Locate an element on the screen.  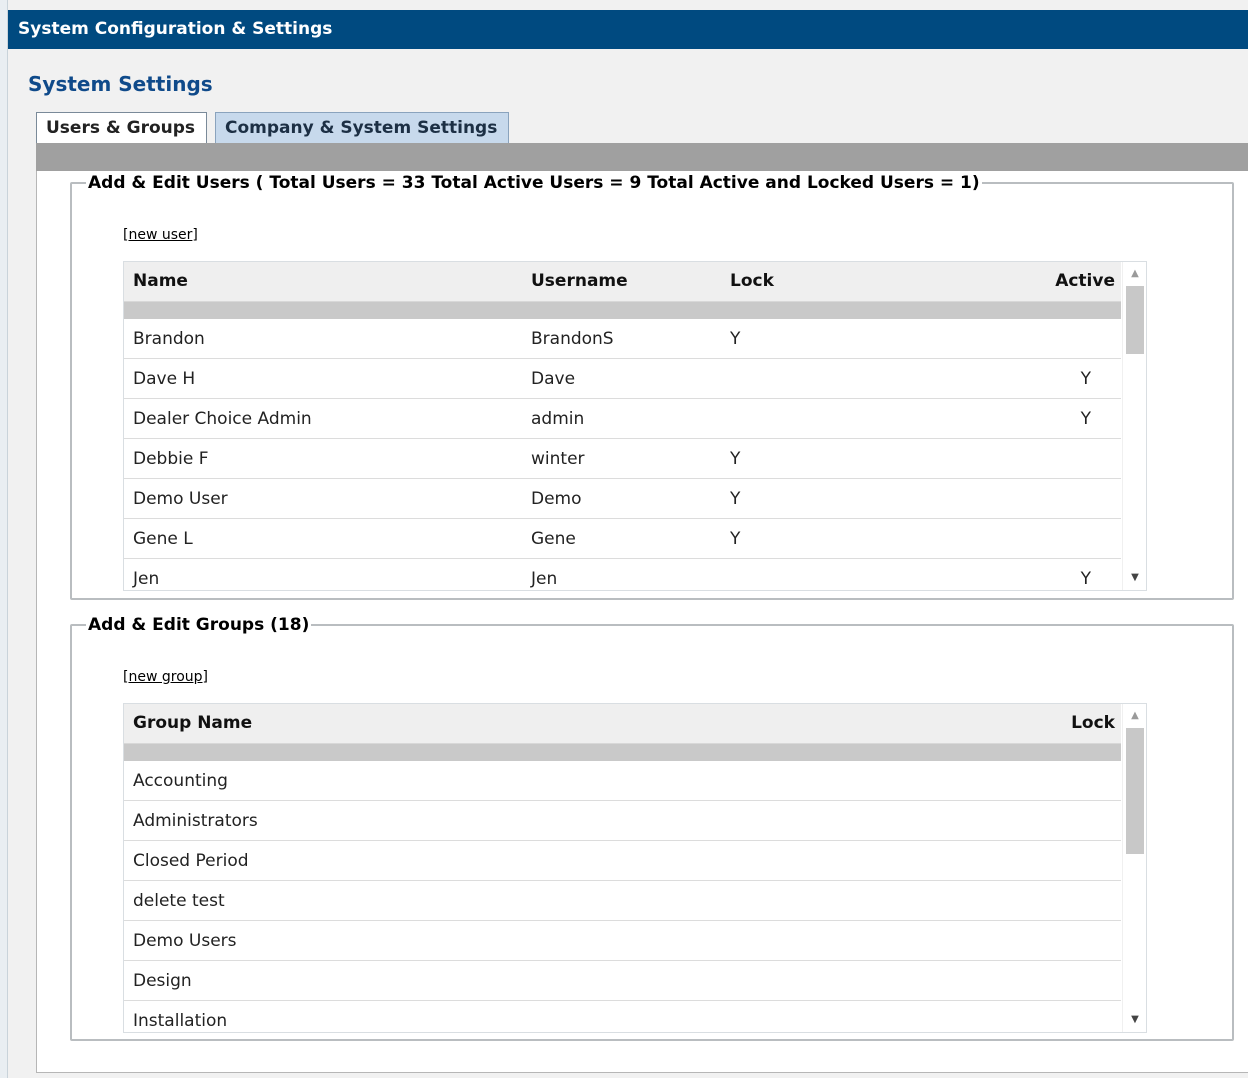
table-row: Dealer Choice Admin admin Y is located at coordinates (622, 419).